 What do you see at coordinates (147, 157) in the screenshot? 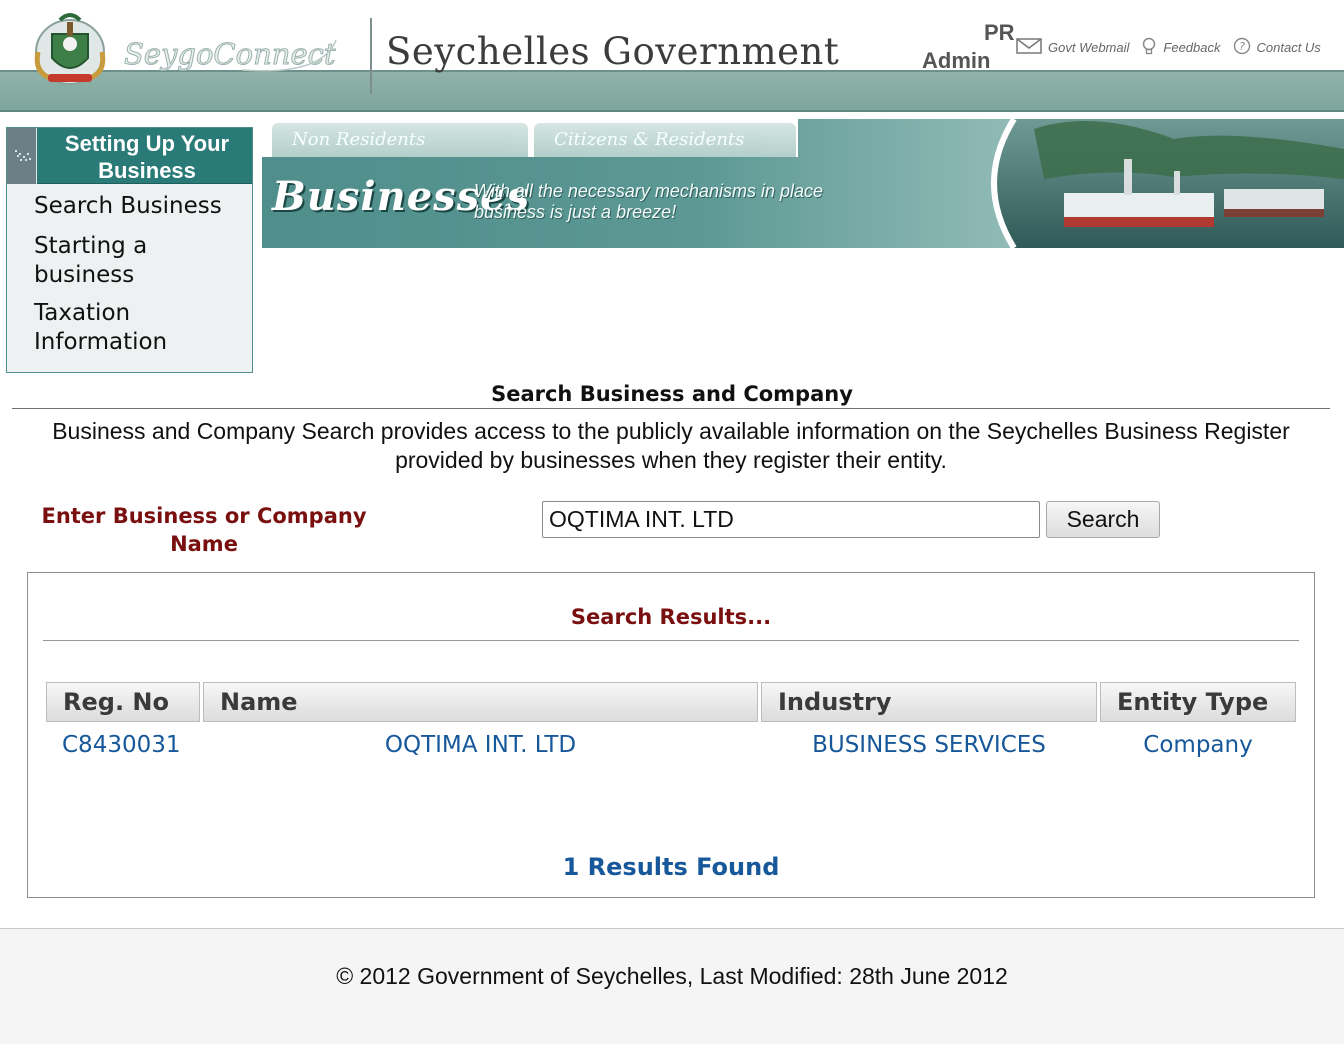
I see `sidebar-title: Setting Up Your Business` at bounding box center [147, 157].